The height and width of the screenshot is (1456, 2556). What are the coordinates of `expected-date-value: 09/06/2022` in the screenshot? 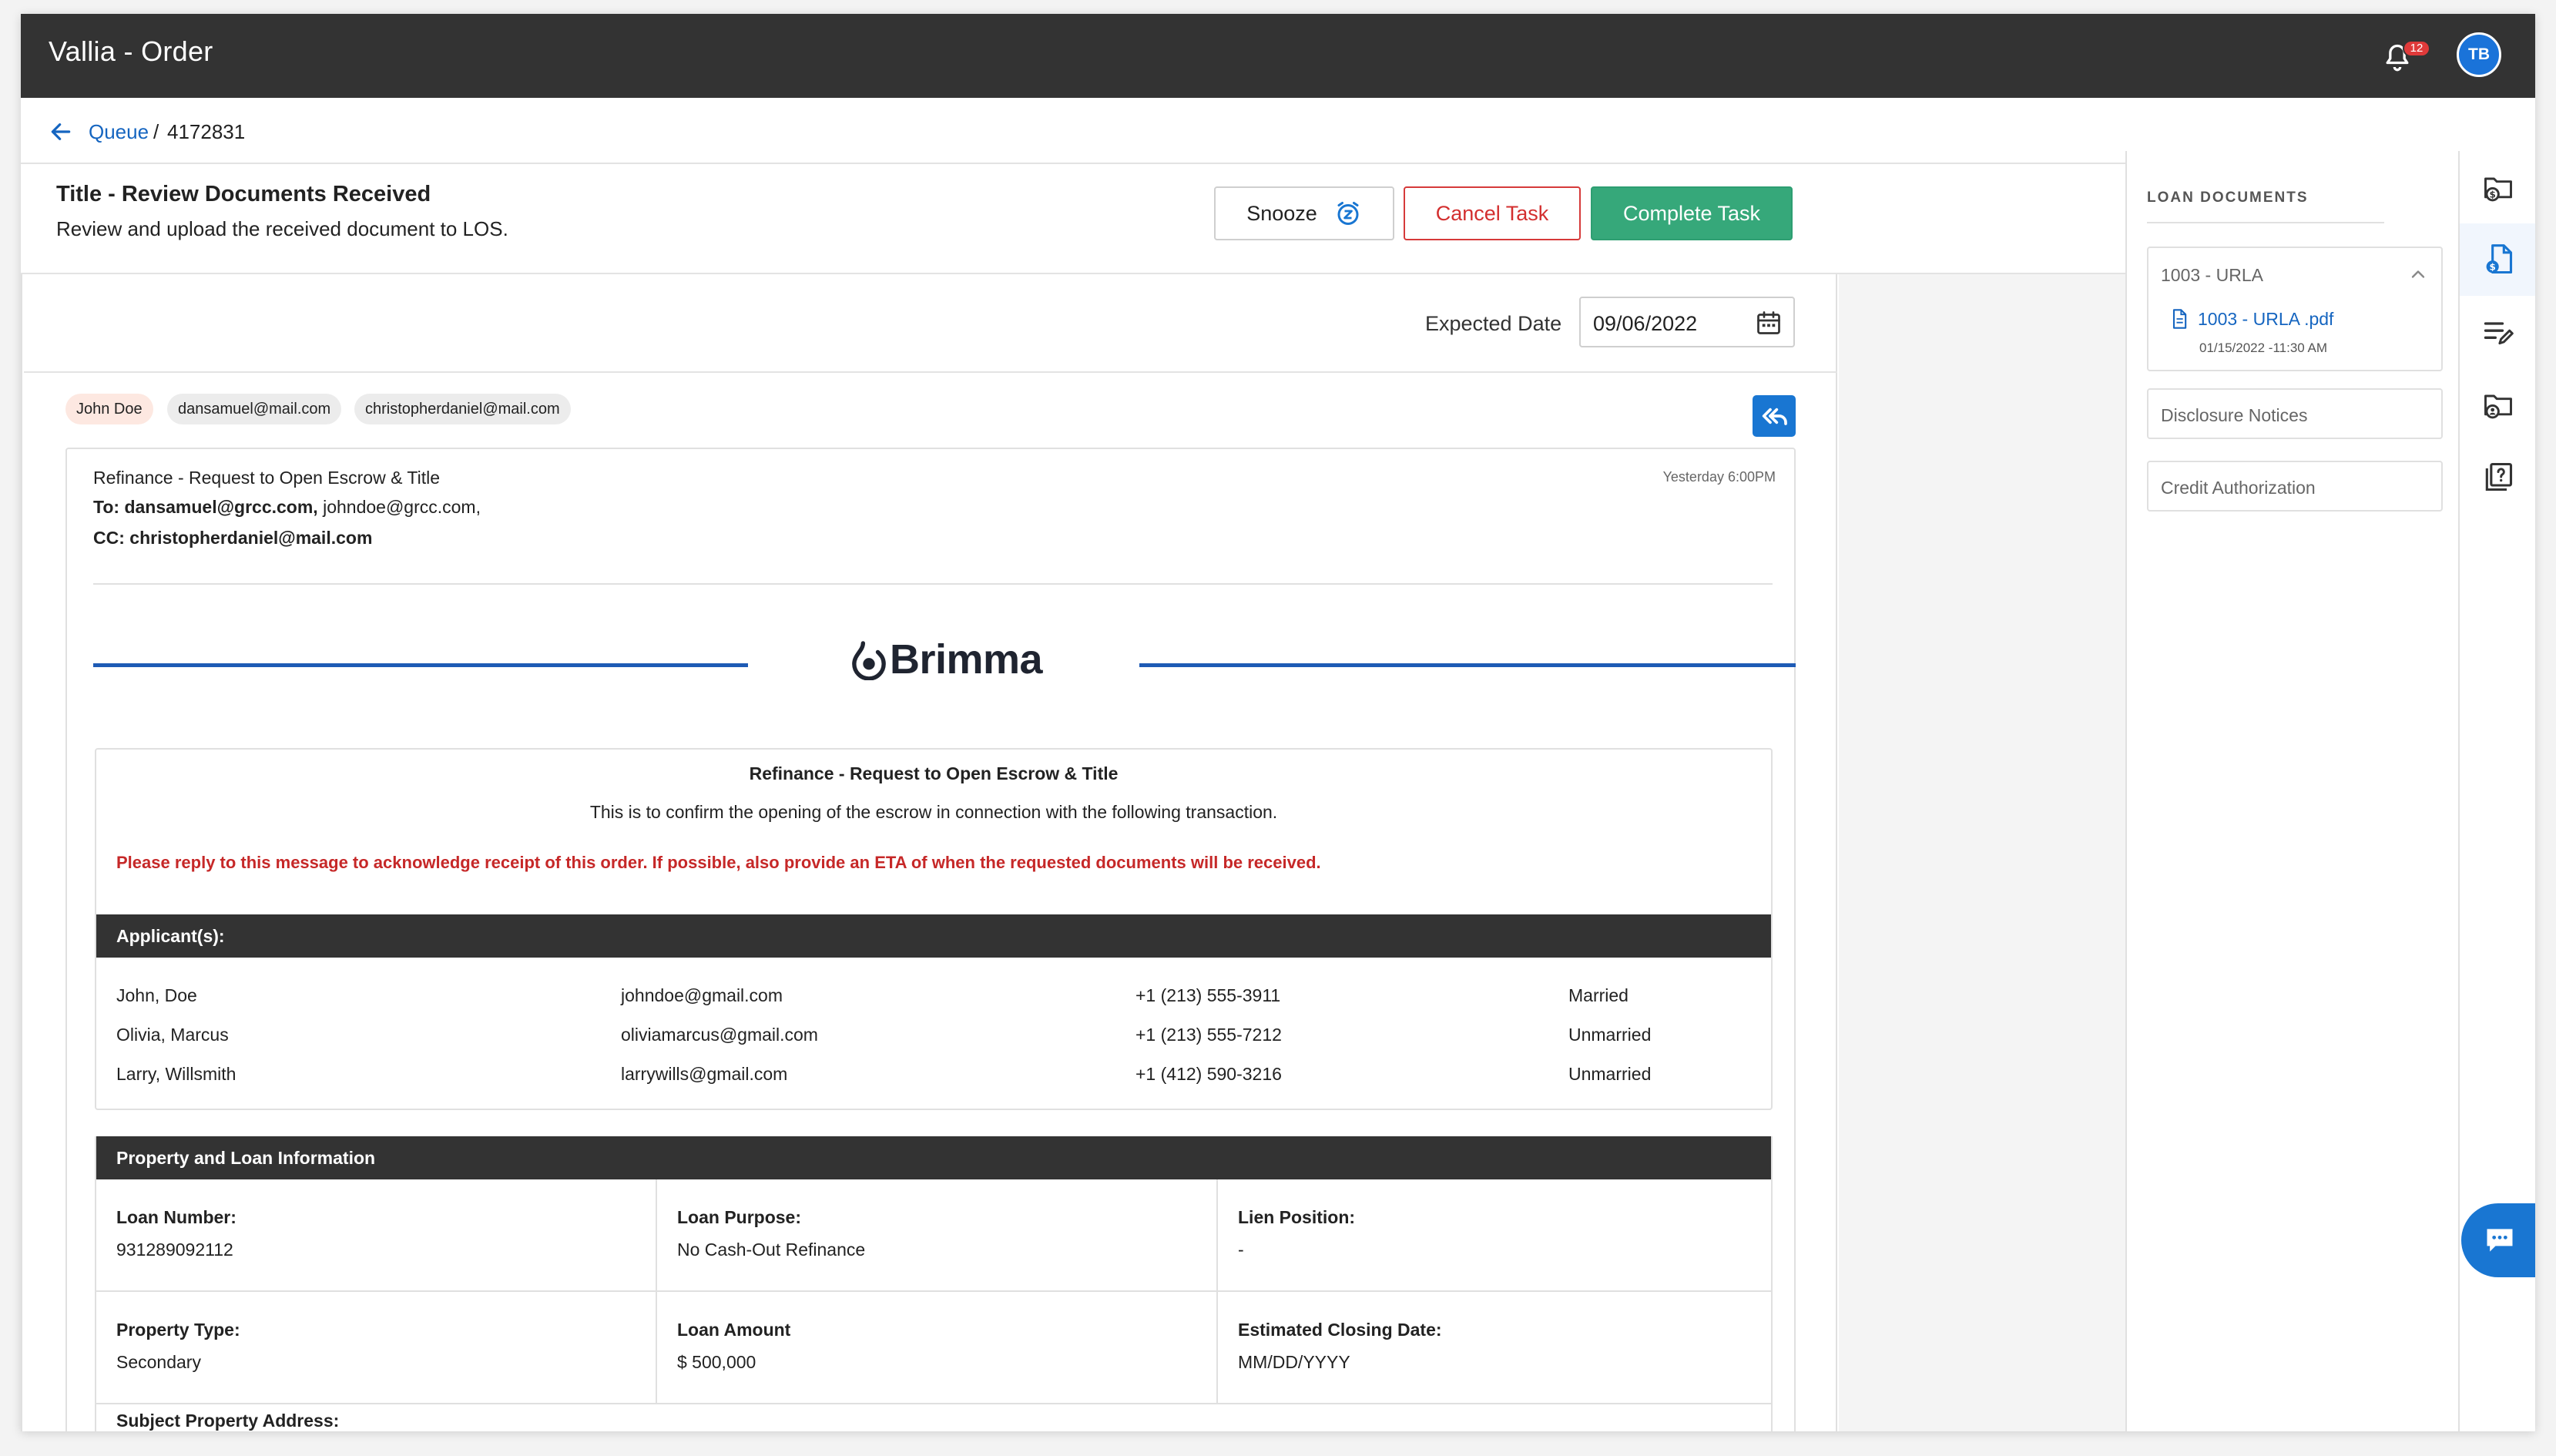 It's located at (1645, 323).